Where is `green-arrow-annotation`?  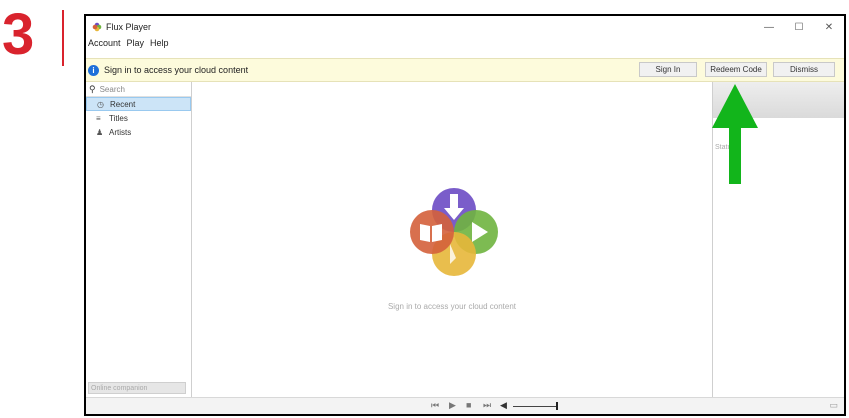
green-arrow-annotation is located at coordinates (735, 134).